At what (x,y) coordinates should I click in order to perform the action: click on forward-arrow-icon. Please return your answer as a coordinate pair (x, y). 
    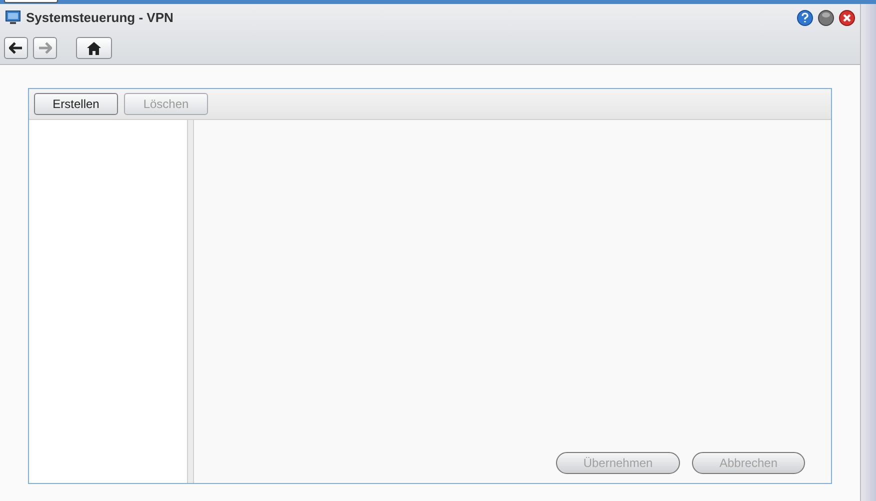
    Looking at the image, I should click on (45, 48).